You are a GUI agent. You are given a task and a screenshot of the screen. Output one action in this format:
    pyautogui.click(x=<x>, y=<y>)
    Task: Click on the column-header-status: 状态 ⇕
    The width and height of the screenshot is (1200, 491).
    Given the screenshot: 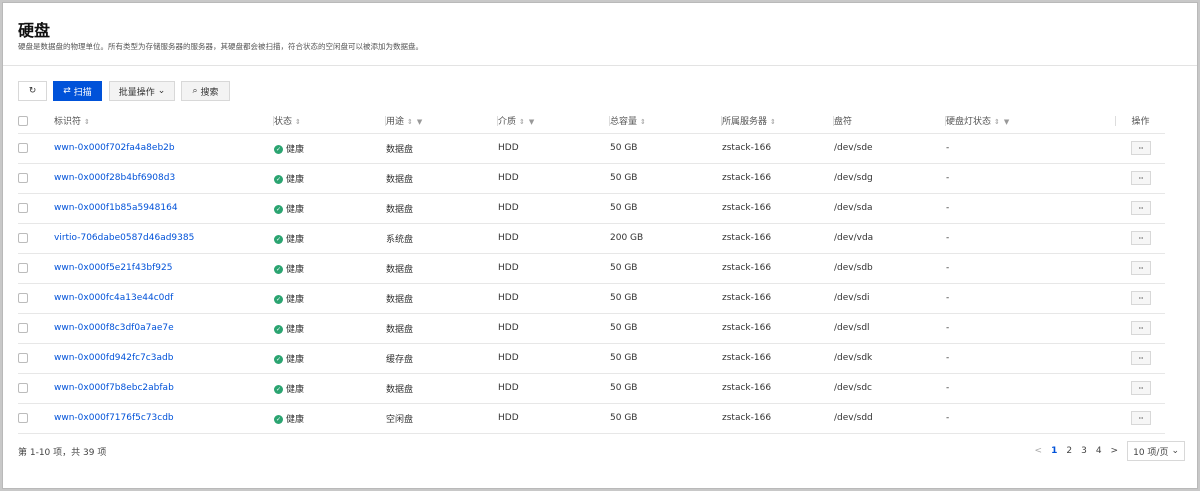 What is the action you would take?
    pyautogui.click(x=330, y=121)
    